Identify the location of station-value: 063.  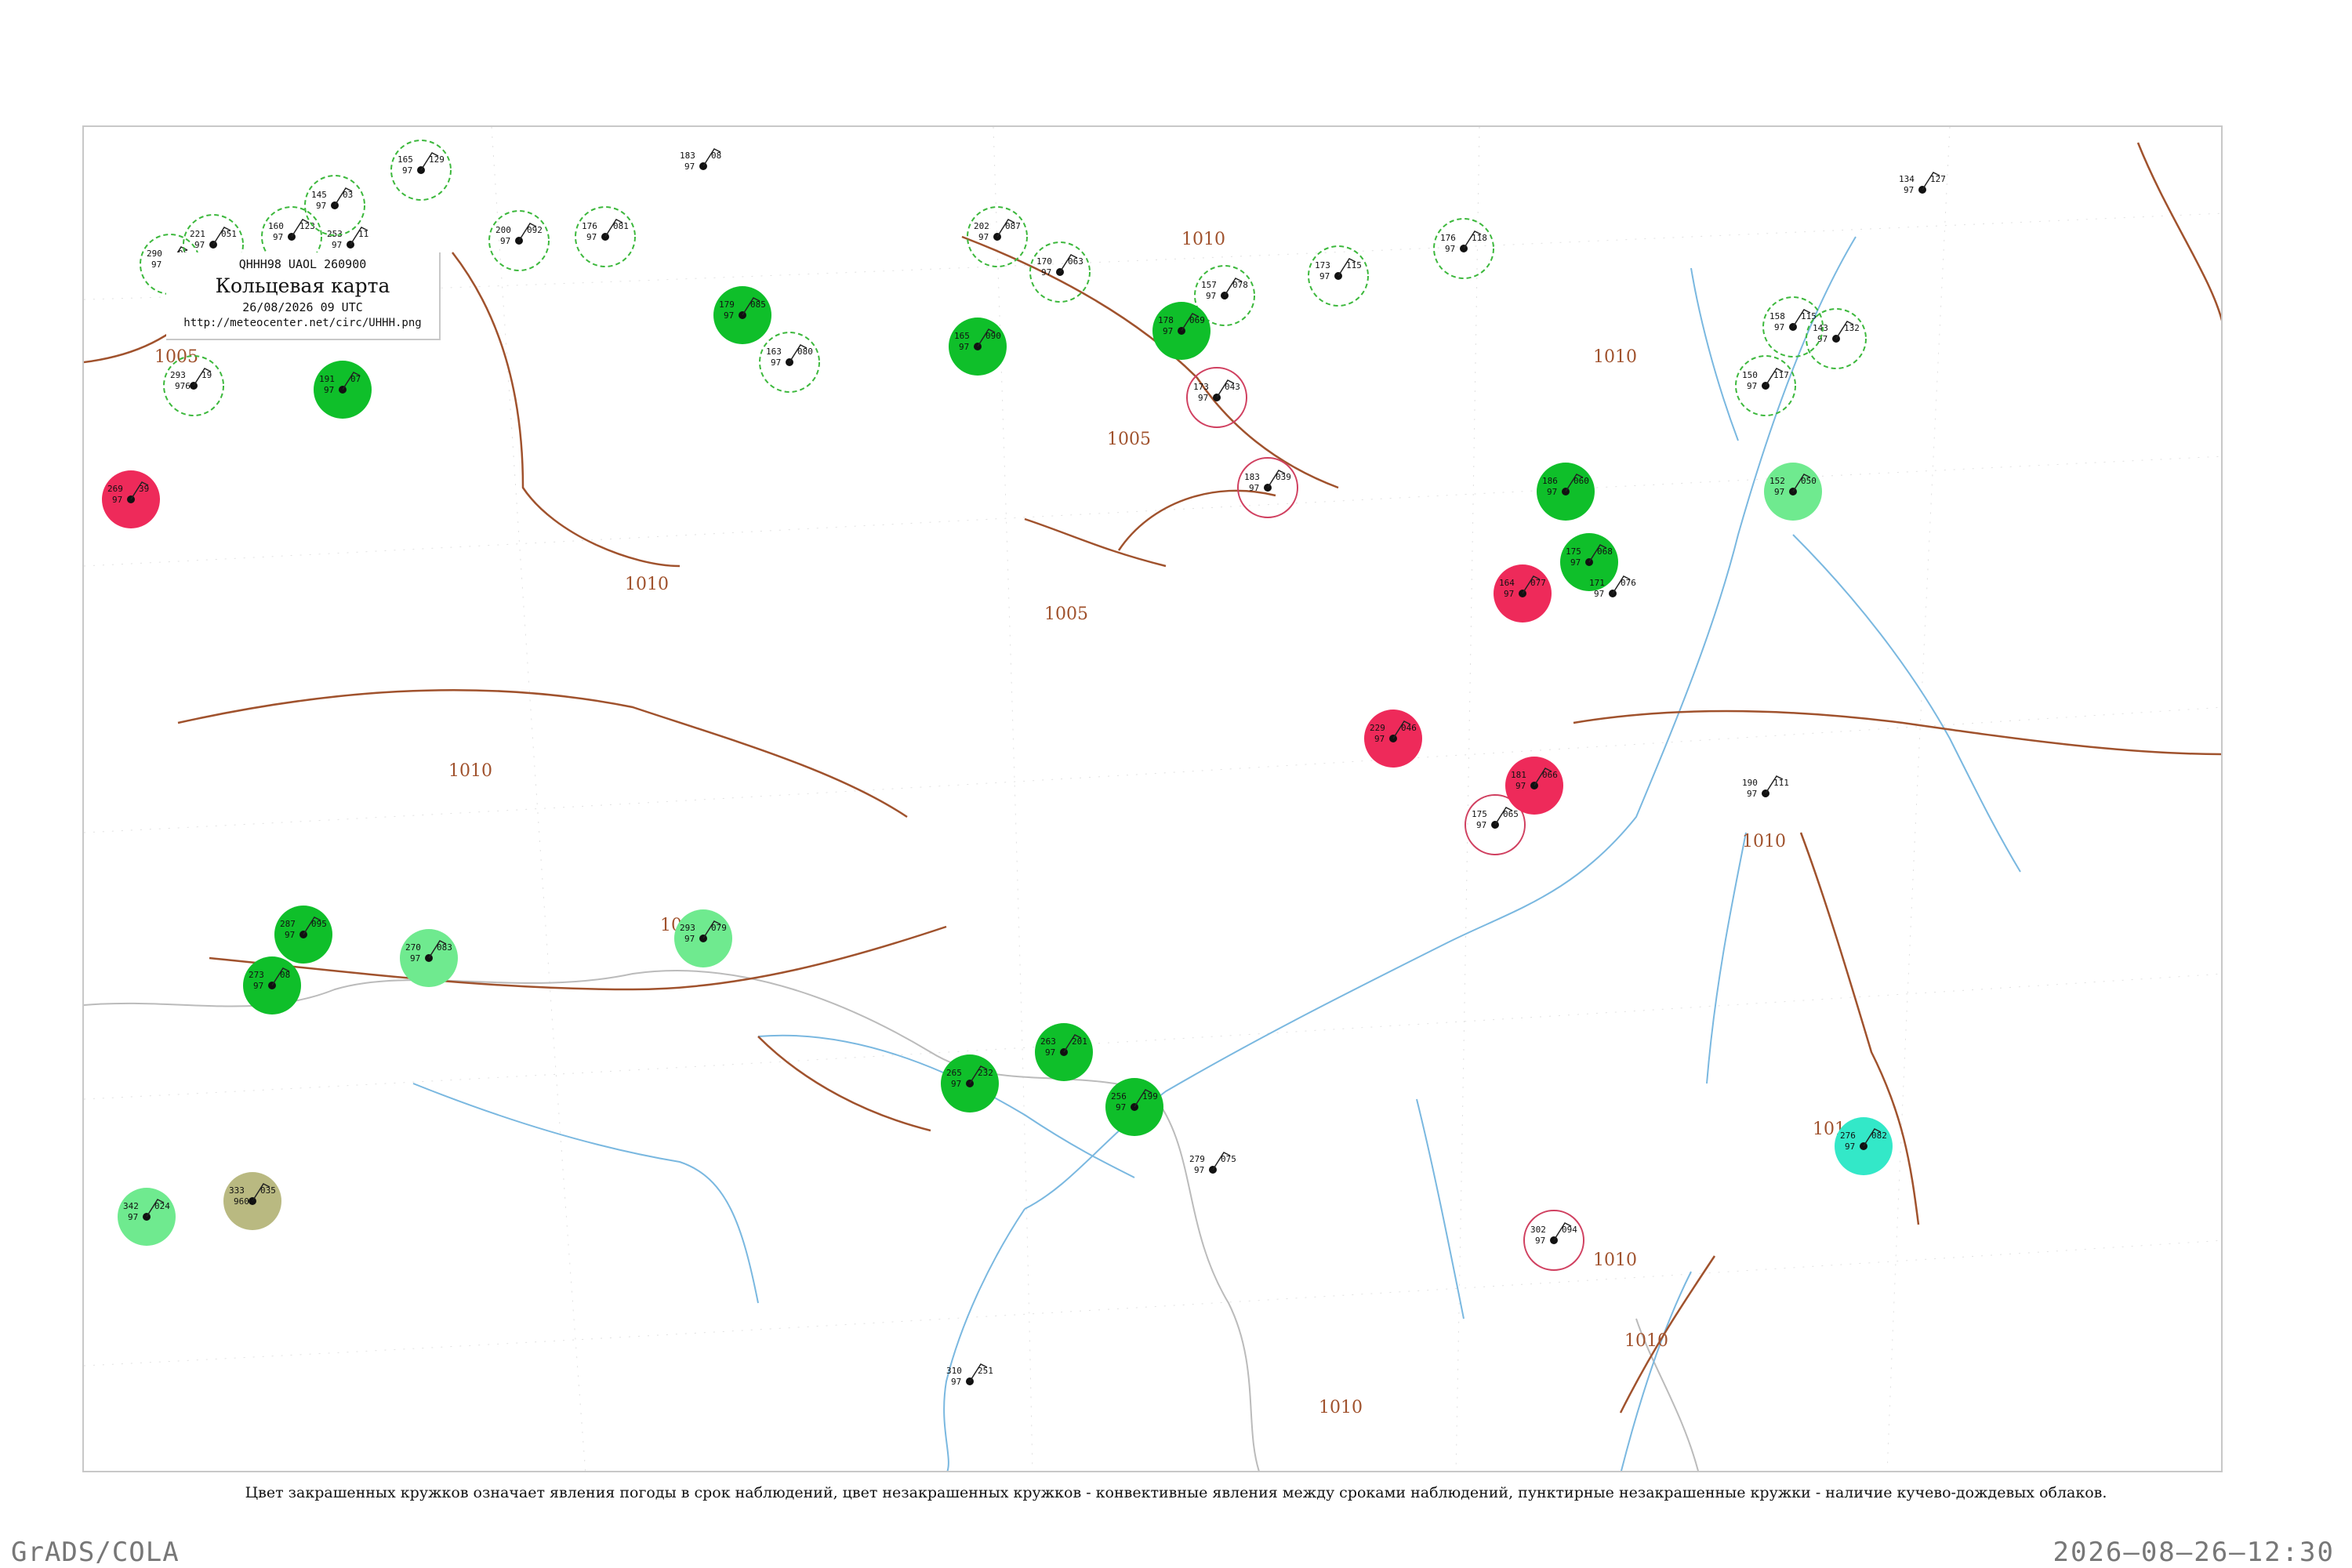
(1075, 261).